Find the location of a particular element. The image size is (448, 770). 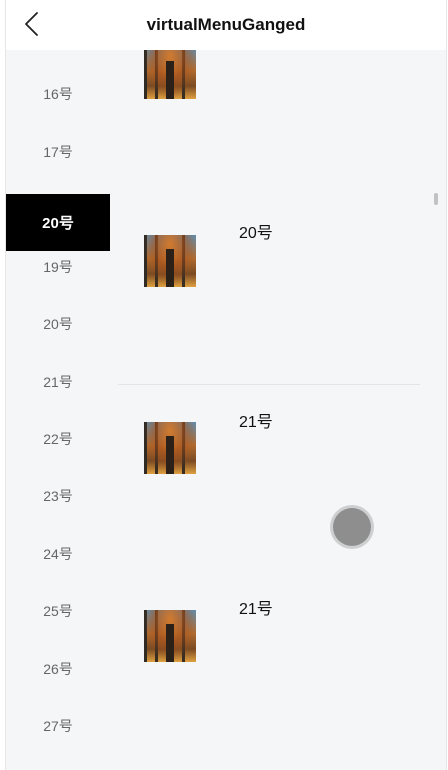

floating-touch-button is located at coordinates (352, 527).